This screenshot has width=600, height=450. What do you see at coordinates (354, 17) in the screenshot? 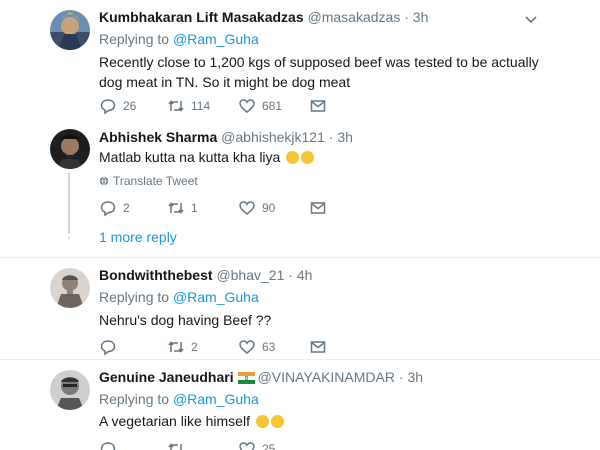
I see `user-handle: @masakadzas` at bounding box center [354, 17].